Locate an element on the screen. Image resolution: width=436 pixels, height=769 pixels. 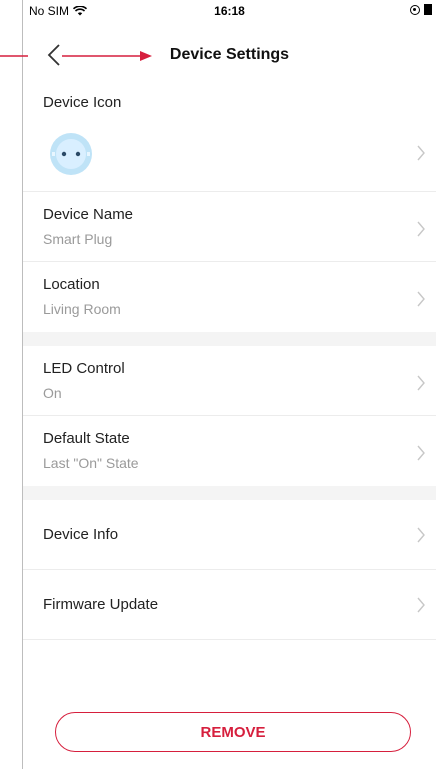
location-row: Location Living Room is located at coordinates (229, 297).